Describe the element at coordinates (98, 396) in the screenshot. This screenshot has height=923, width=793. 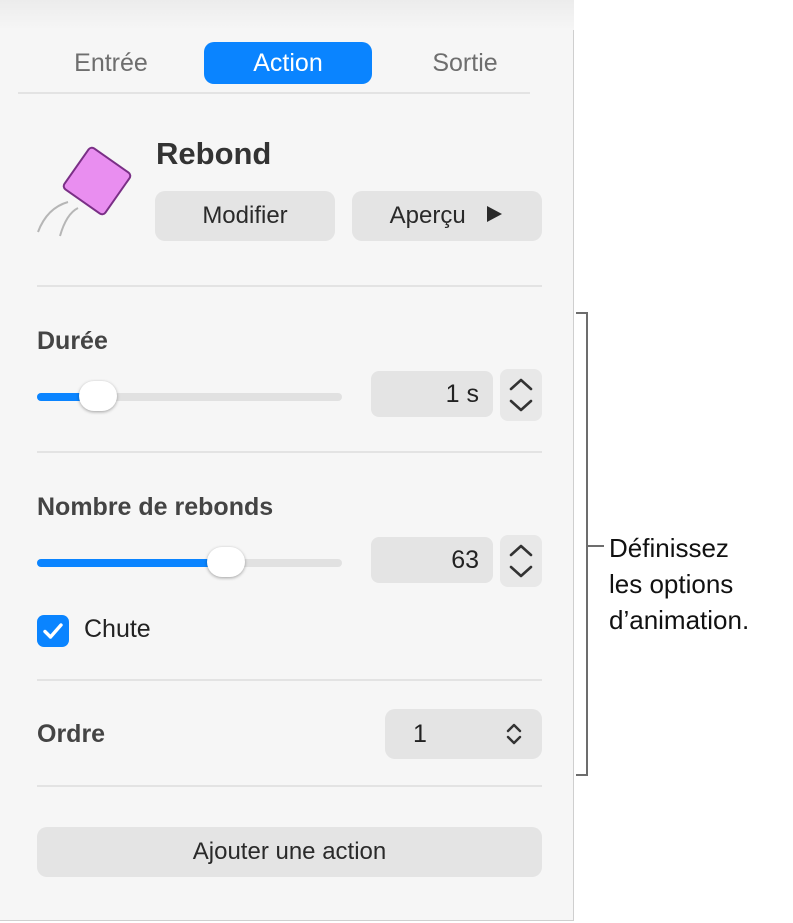
I see `duration-slider-knob` at that location.